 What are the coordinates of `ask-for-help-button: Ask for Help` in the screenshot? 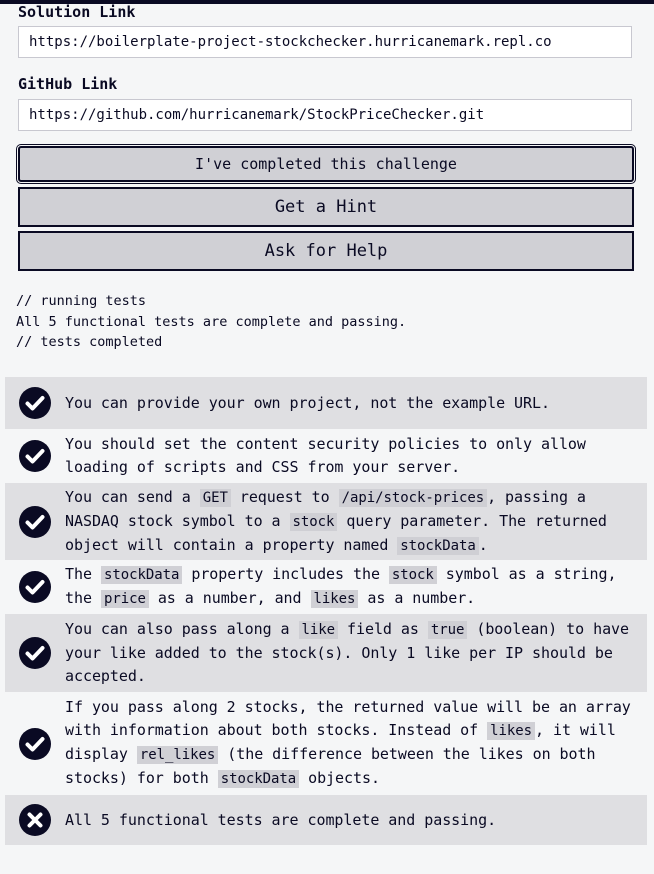 It's located at (326, 251).